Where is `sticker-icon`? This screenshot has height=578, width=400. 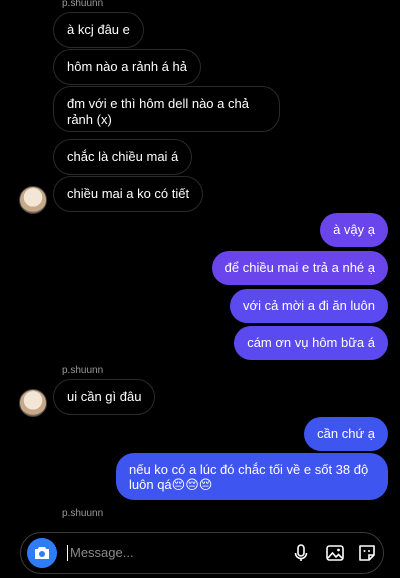 sticker-icon is located at coordinates (367, 553).